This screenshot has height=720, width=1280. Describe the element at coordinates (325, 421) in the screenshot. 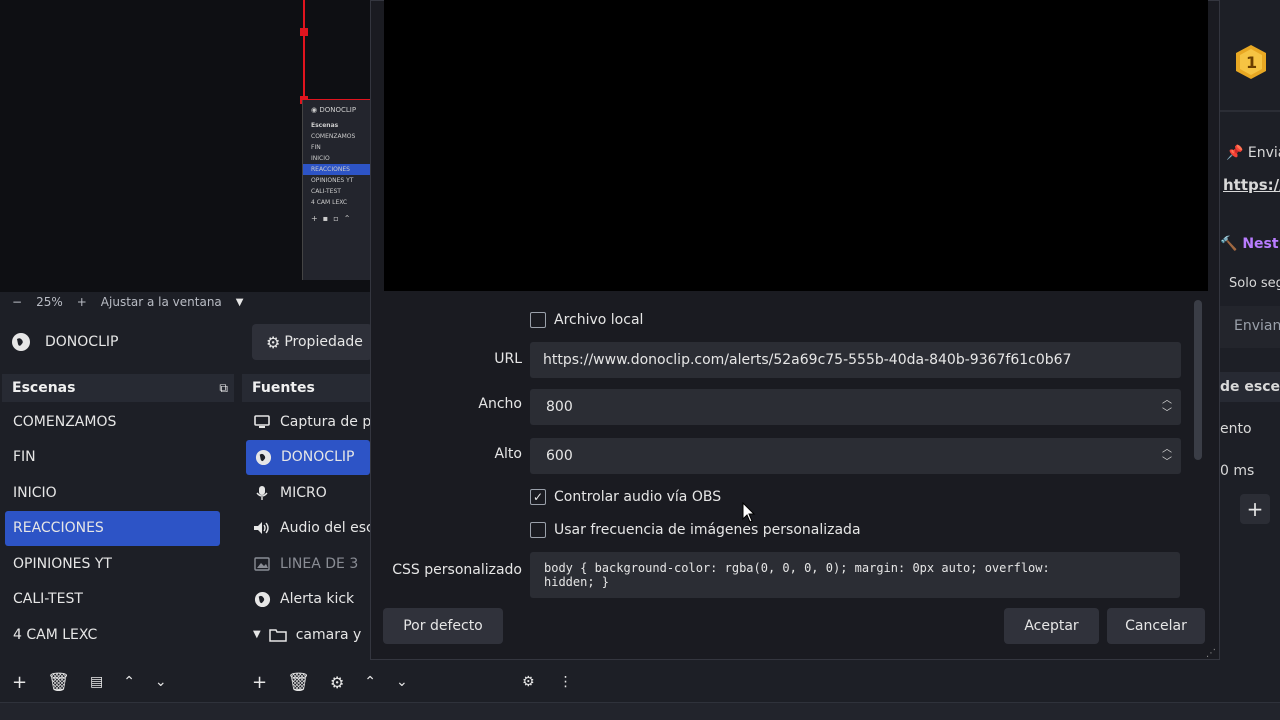

I see `source-item-label: Captura de p` at that location.